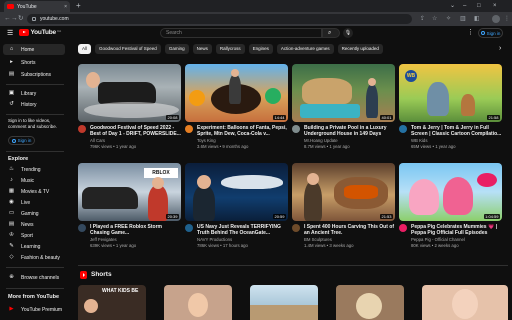  What do you see at coordinates (256, 6) in the screenshot?
I see `browser-tab-bar: YouTube × + ⌄ – □ ×` at bounding box center [256, 6].